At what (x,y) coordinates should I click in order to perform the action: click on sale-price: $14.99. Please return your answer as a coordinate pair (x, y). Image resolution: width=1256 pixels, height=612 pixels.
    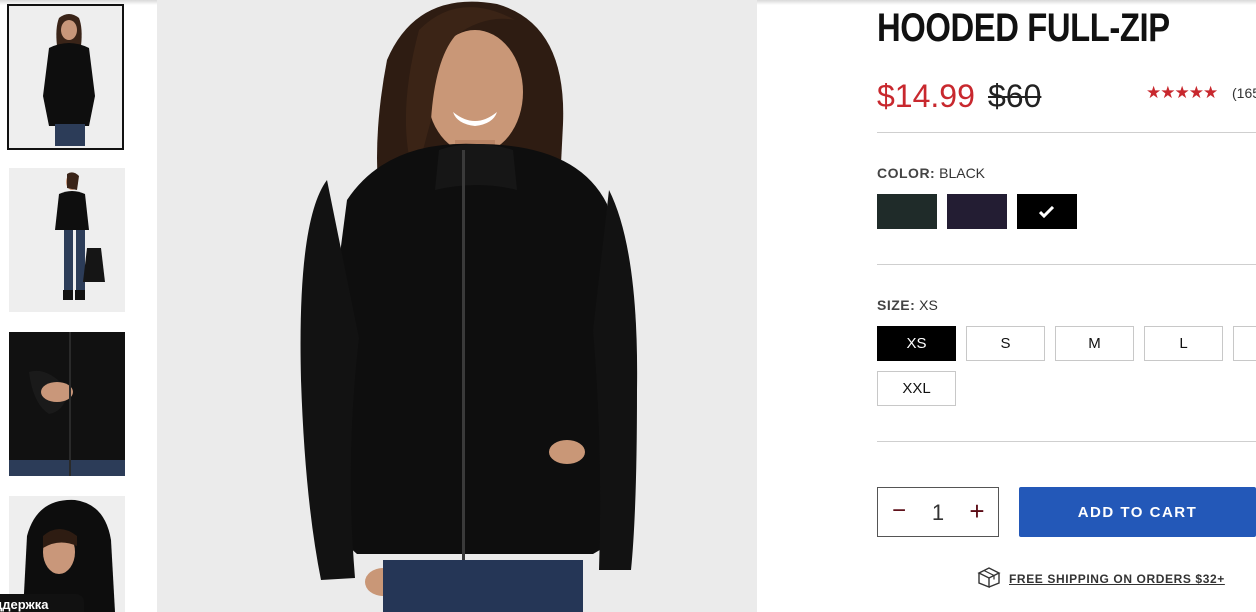
    Looking at the image, I should click on (926, 96).